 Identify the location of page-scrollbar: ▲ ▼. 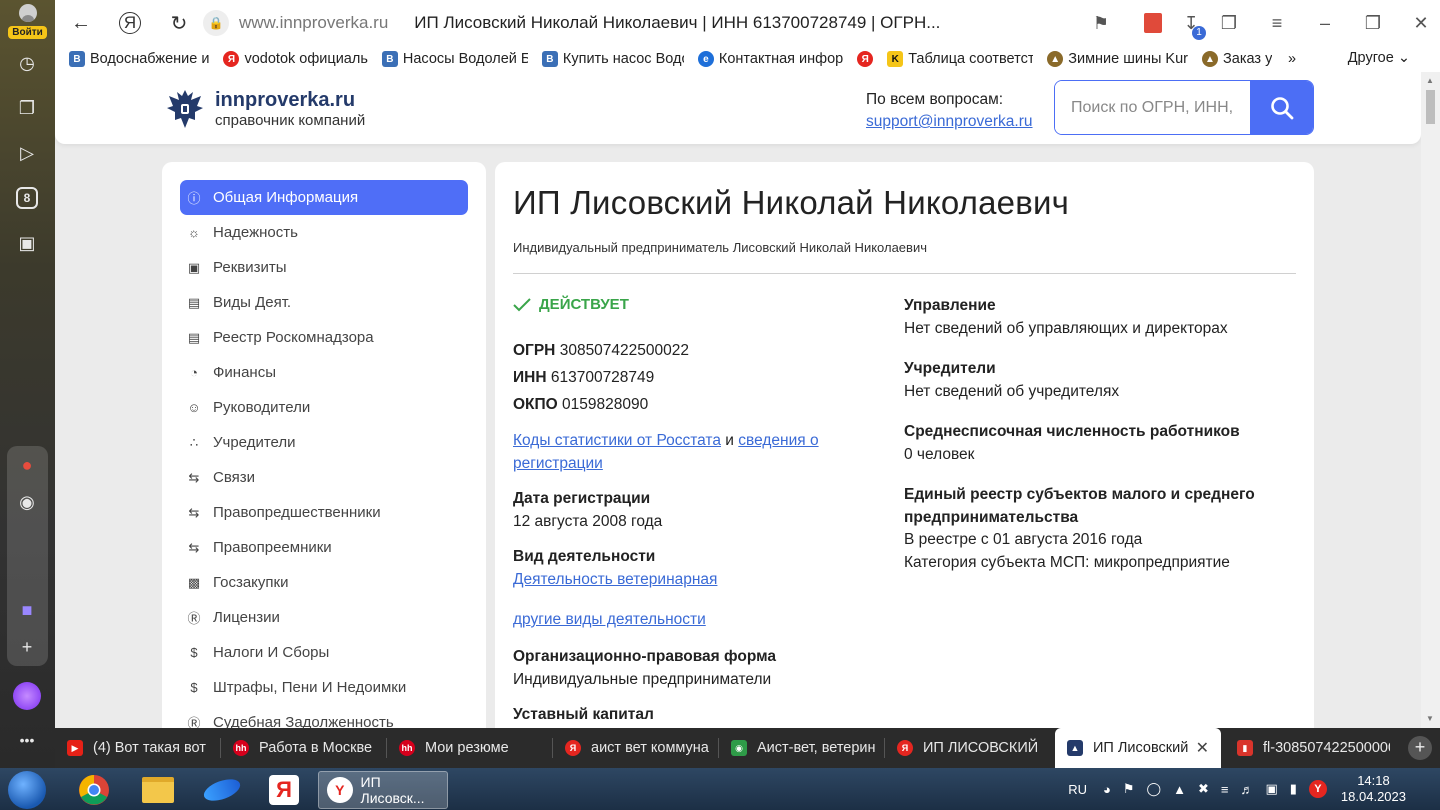
(1430, 400).